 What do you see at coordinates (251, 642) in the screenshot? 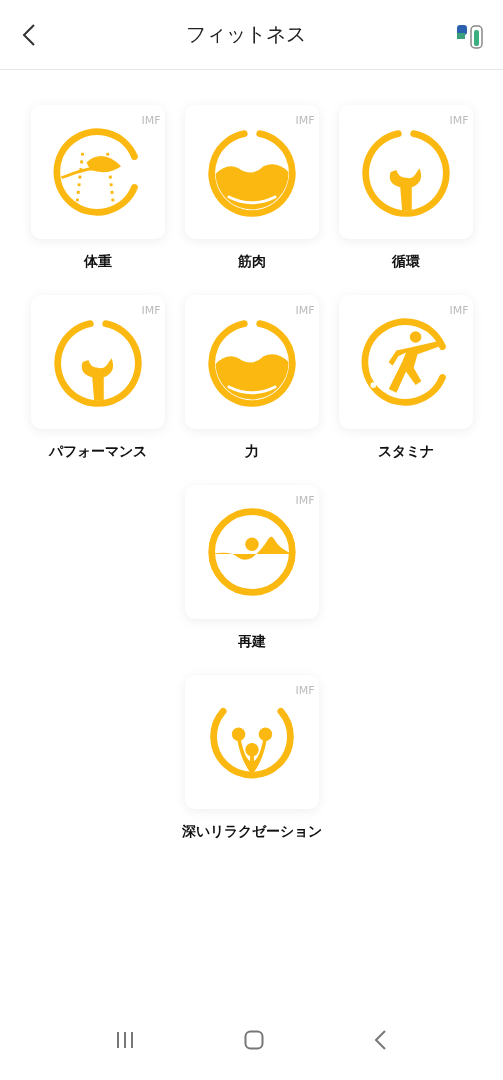
I see `program-label: 再建` at bounding box center [251, 642].